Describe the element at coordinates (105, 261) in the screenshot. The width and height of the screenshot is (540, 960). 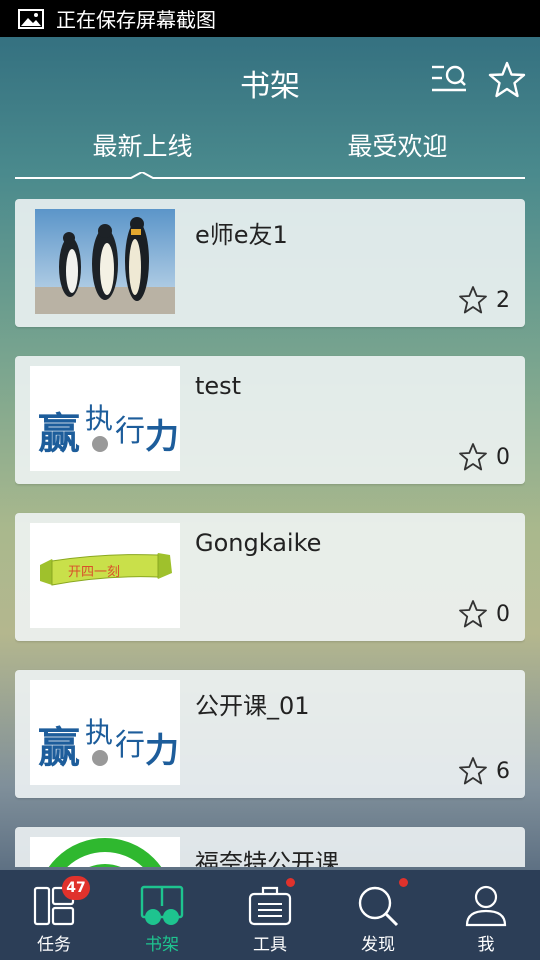
I see `penguins-image` at that location.